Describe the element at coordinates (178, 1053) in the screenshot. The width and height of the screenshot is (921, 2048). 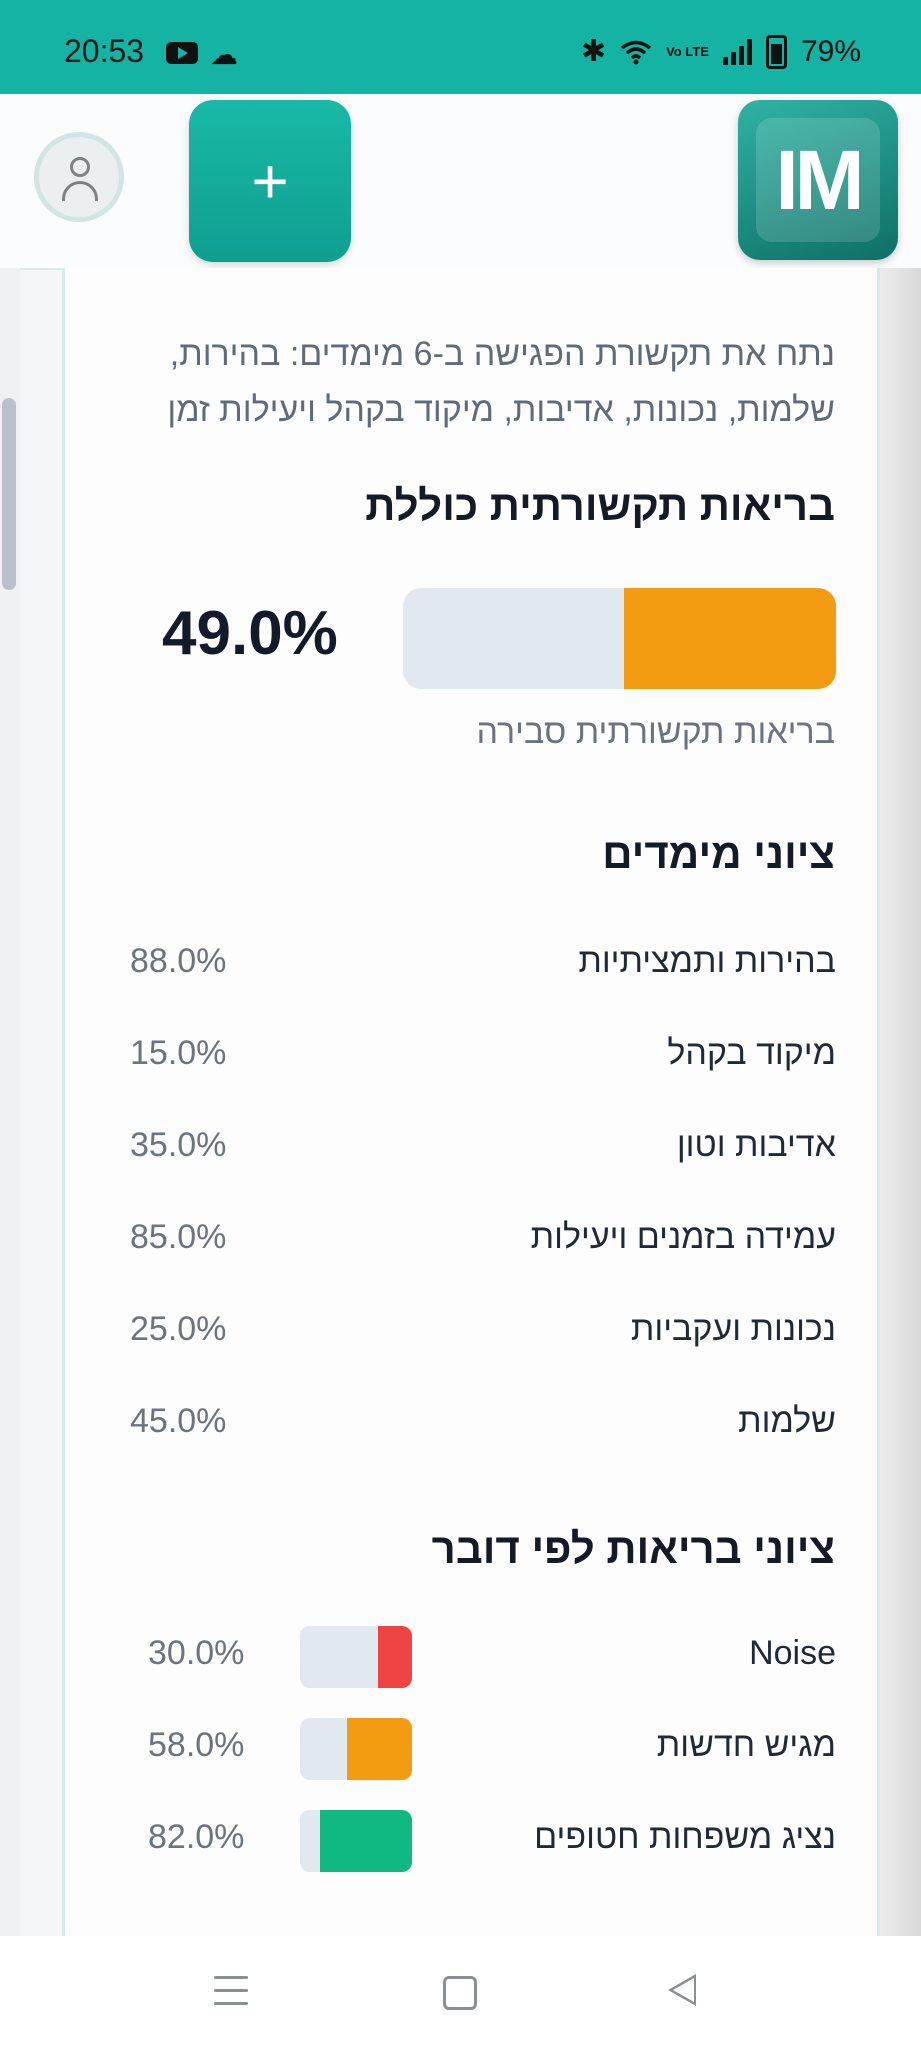
I see `dimension-value: 15.0%` at that location.